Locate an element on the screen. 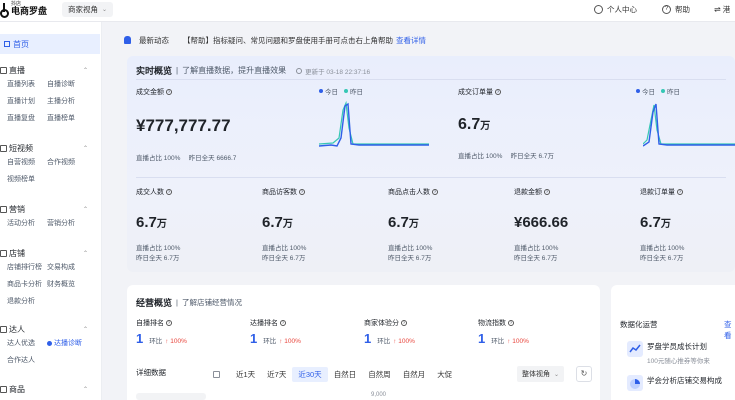 This screenshot has height=400, width=735. sidebar-section-header: 商品 ⌃ is located at coordinates (50, 389).